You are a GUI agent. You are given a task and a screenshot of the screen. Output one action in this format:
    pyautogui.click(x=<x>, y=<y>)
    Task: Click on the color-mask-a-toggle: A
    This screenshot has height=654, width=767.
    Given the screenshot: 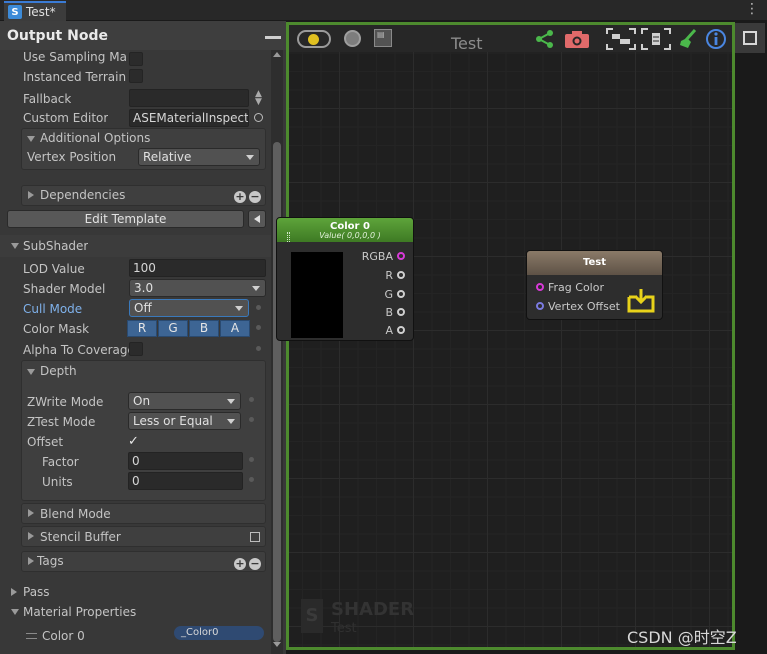 What is the action you would take?
    pyautogui.click(x=235, y=328)
    